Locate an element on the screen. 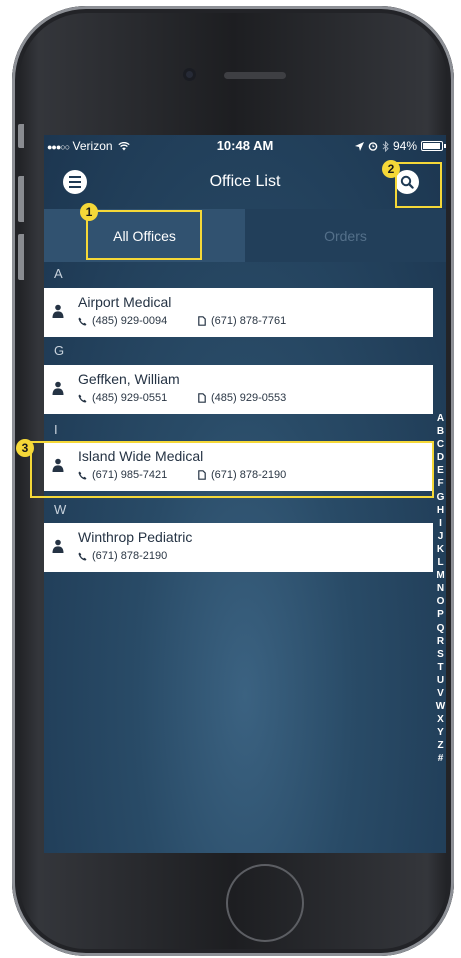 This screenshot has width=461, height=958. bluetooth-icon is located at coordinates (385, 146).